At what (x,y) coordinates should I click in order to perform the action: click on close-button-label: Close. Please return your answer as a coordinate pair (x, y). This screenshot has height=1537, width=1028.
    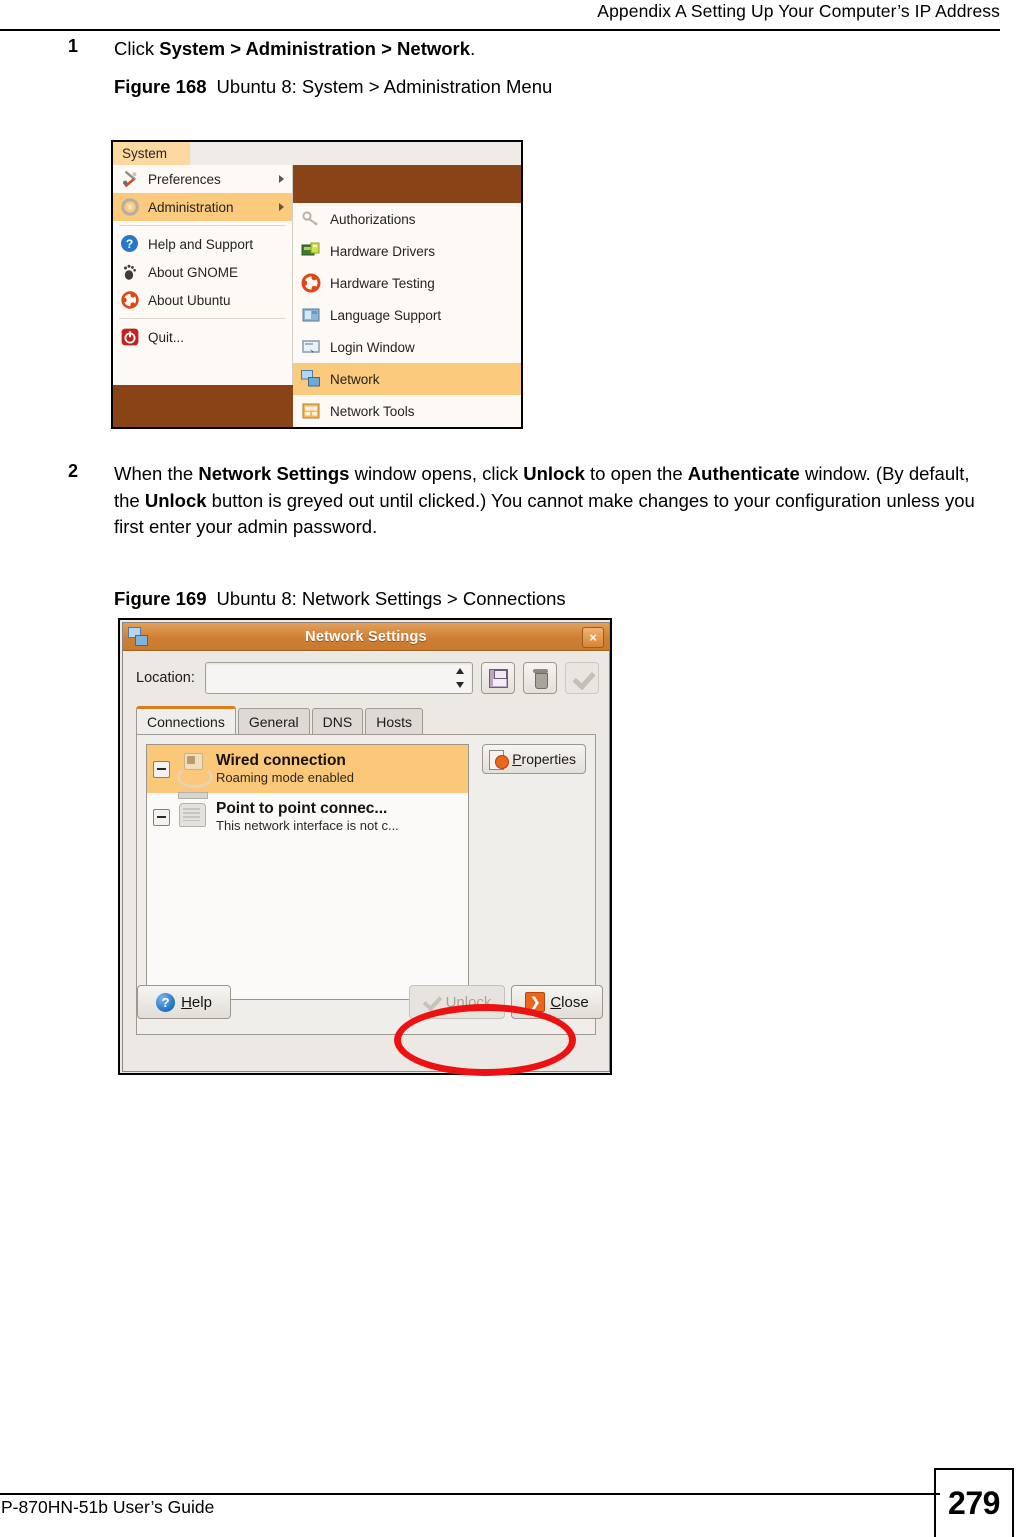
    Looking at the image, I should click on (569, 1002).